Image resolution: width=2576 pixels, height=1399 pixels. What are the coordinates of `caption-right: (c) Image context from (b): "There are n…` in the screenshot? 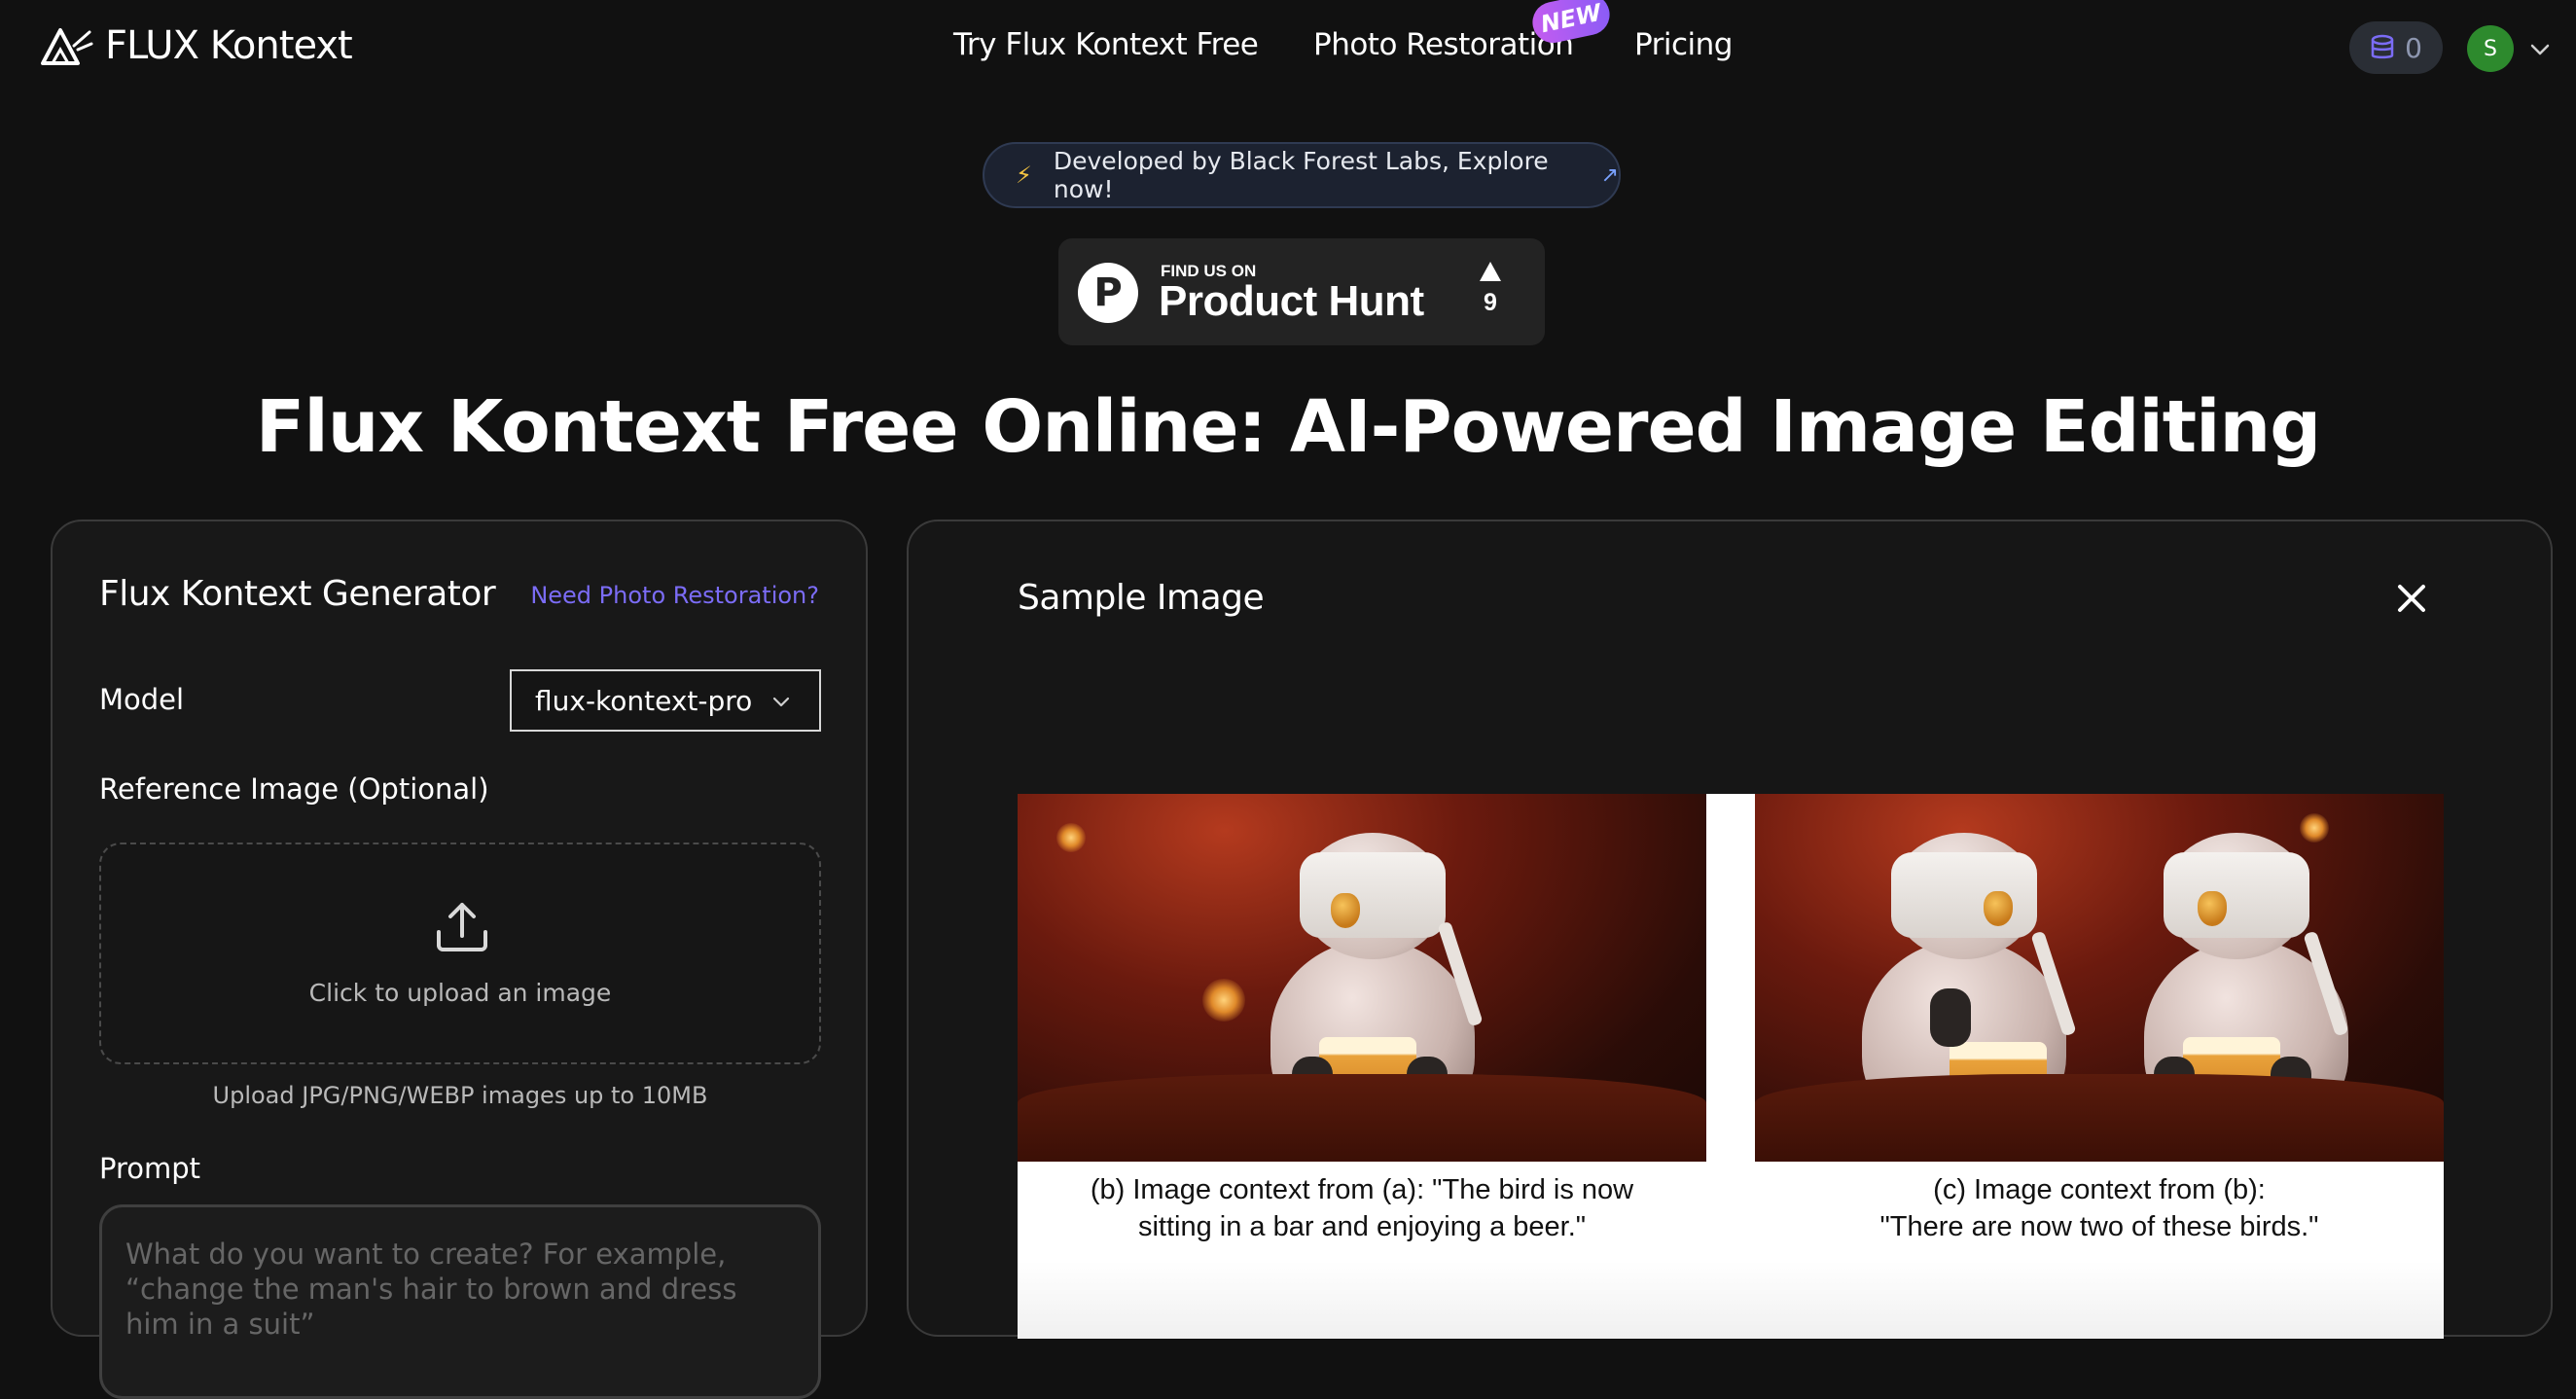 It's located at (2099, 1208).